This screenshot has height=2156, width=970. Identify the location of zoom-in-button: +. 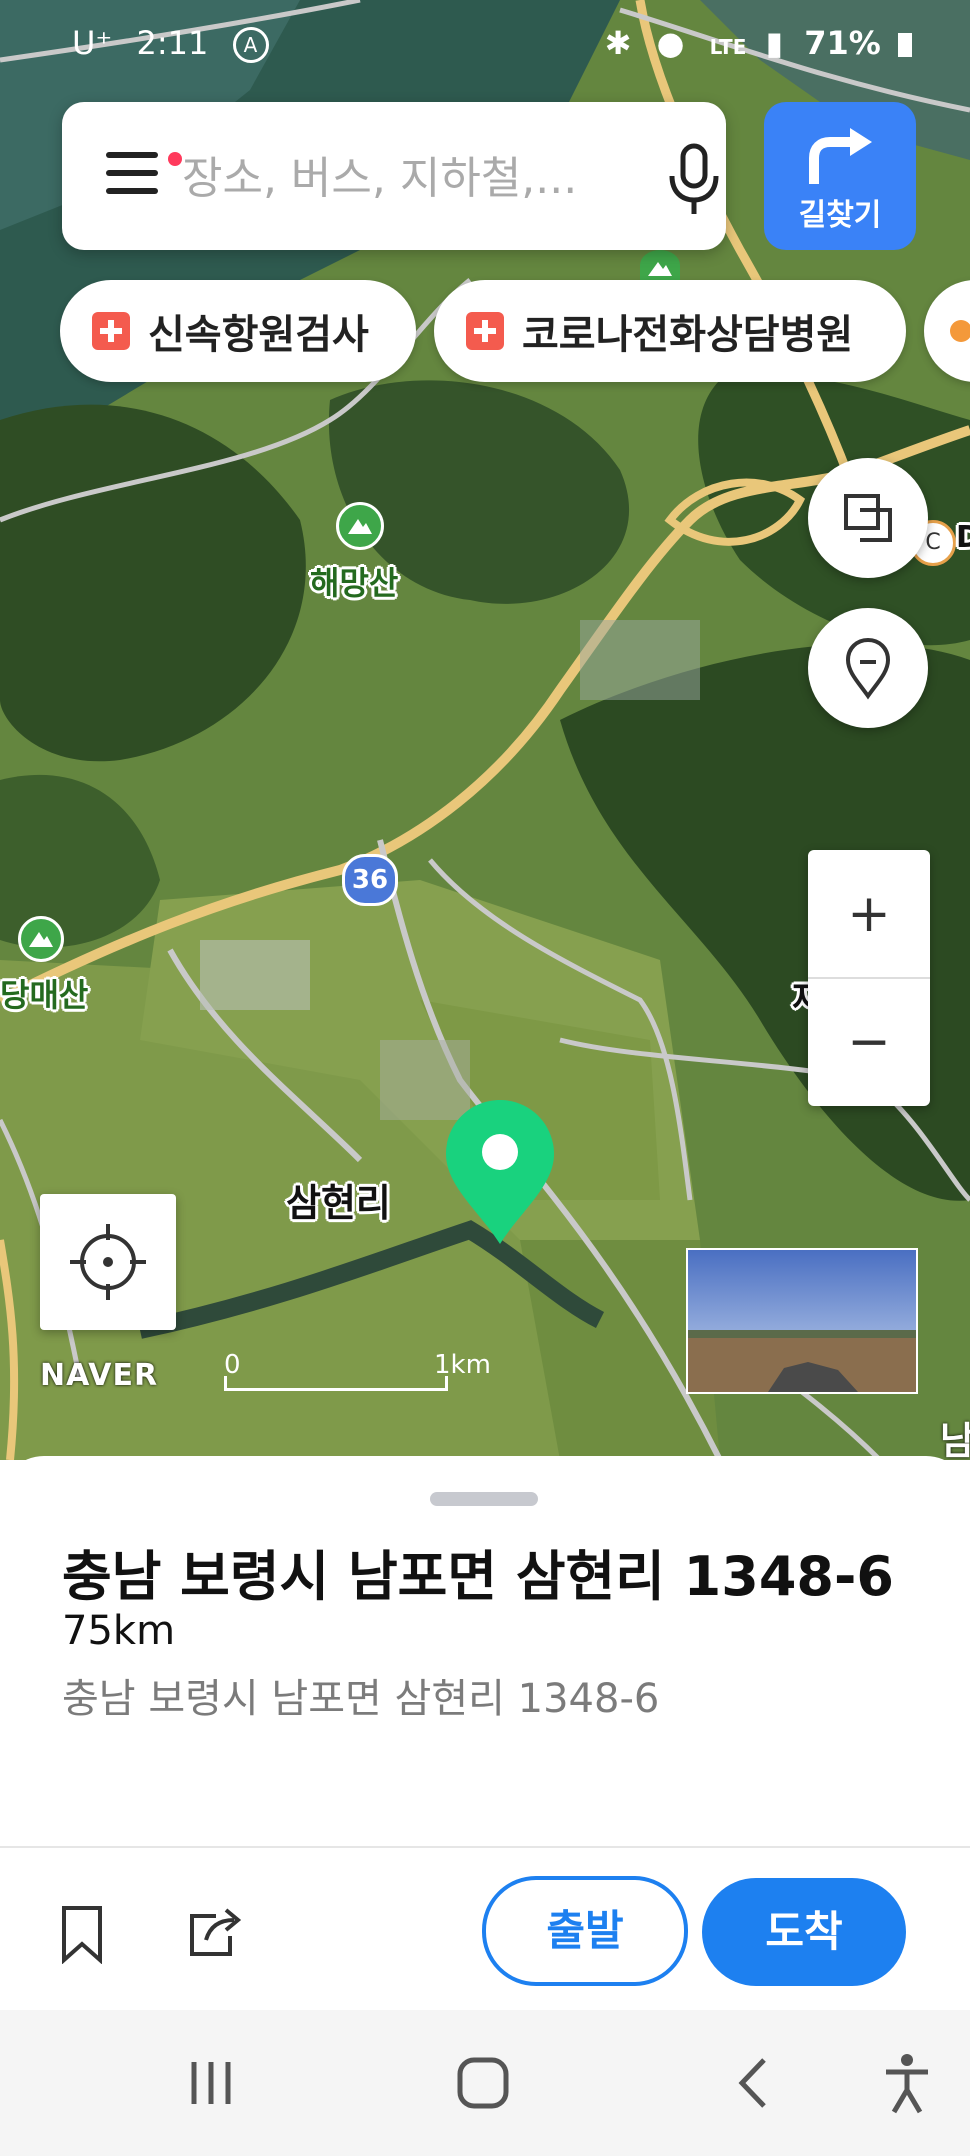
(869, 914).